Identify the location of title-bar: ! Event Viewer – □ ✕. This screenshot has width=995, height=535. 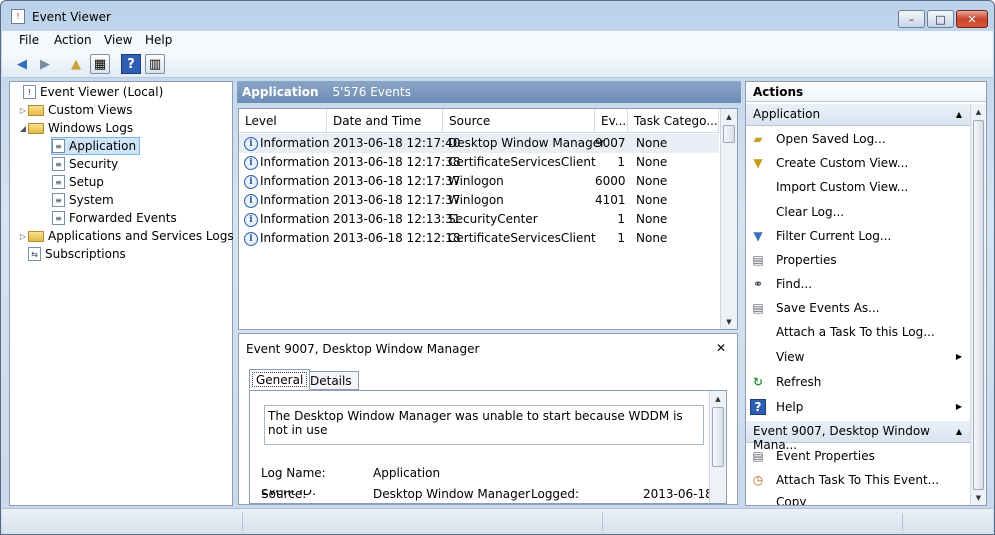
(497, 16).